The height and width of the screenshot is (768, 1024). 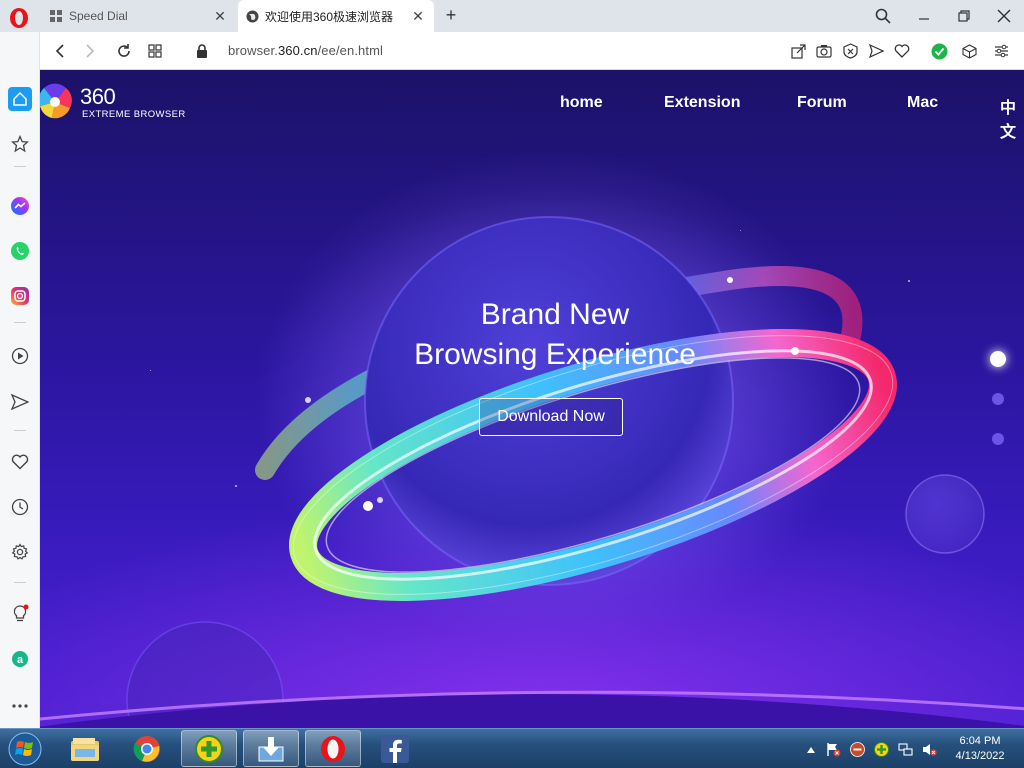 What do you see at coordinates (19, 18) in the screenshot?
I see `opera-menu-icon` at bounding box center [19, 18].